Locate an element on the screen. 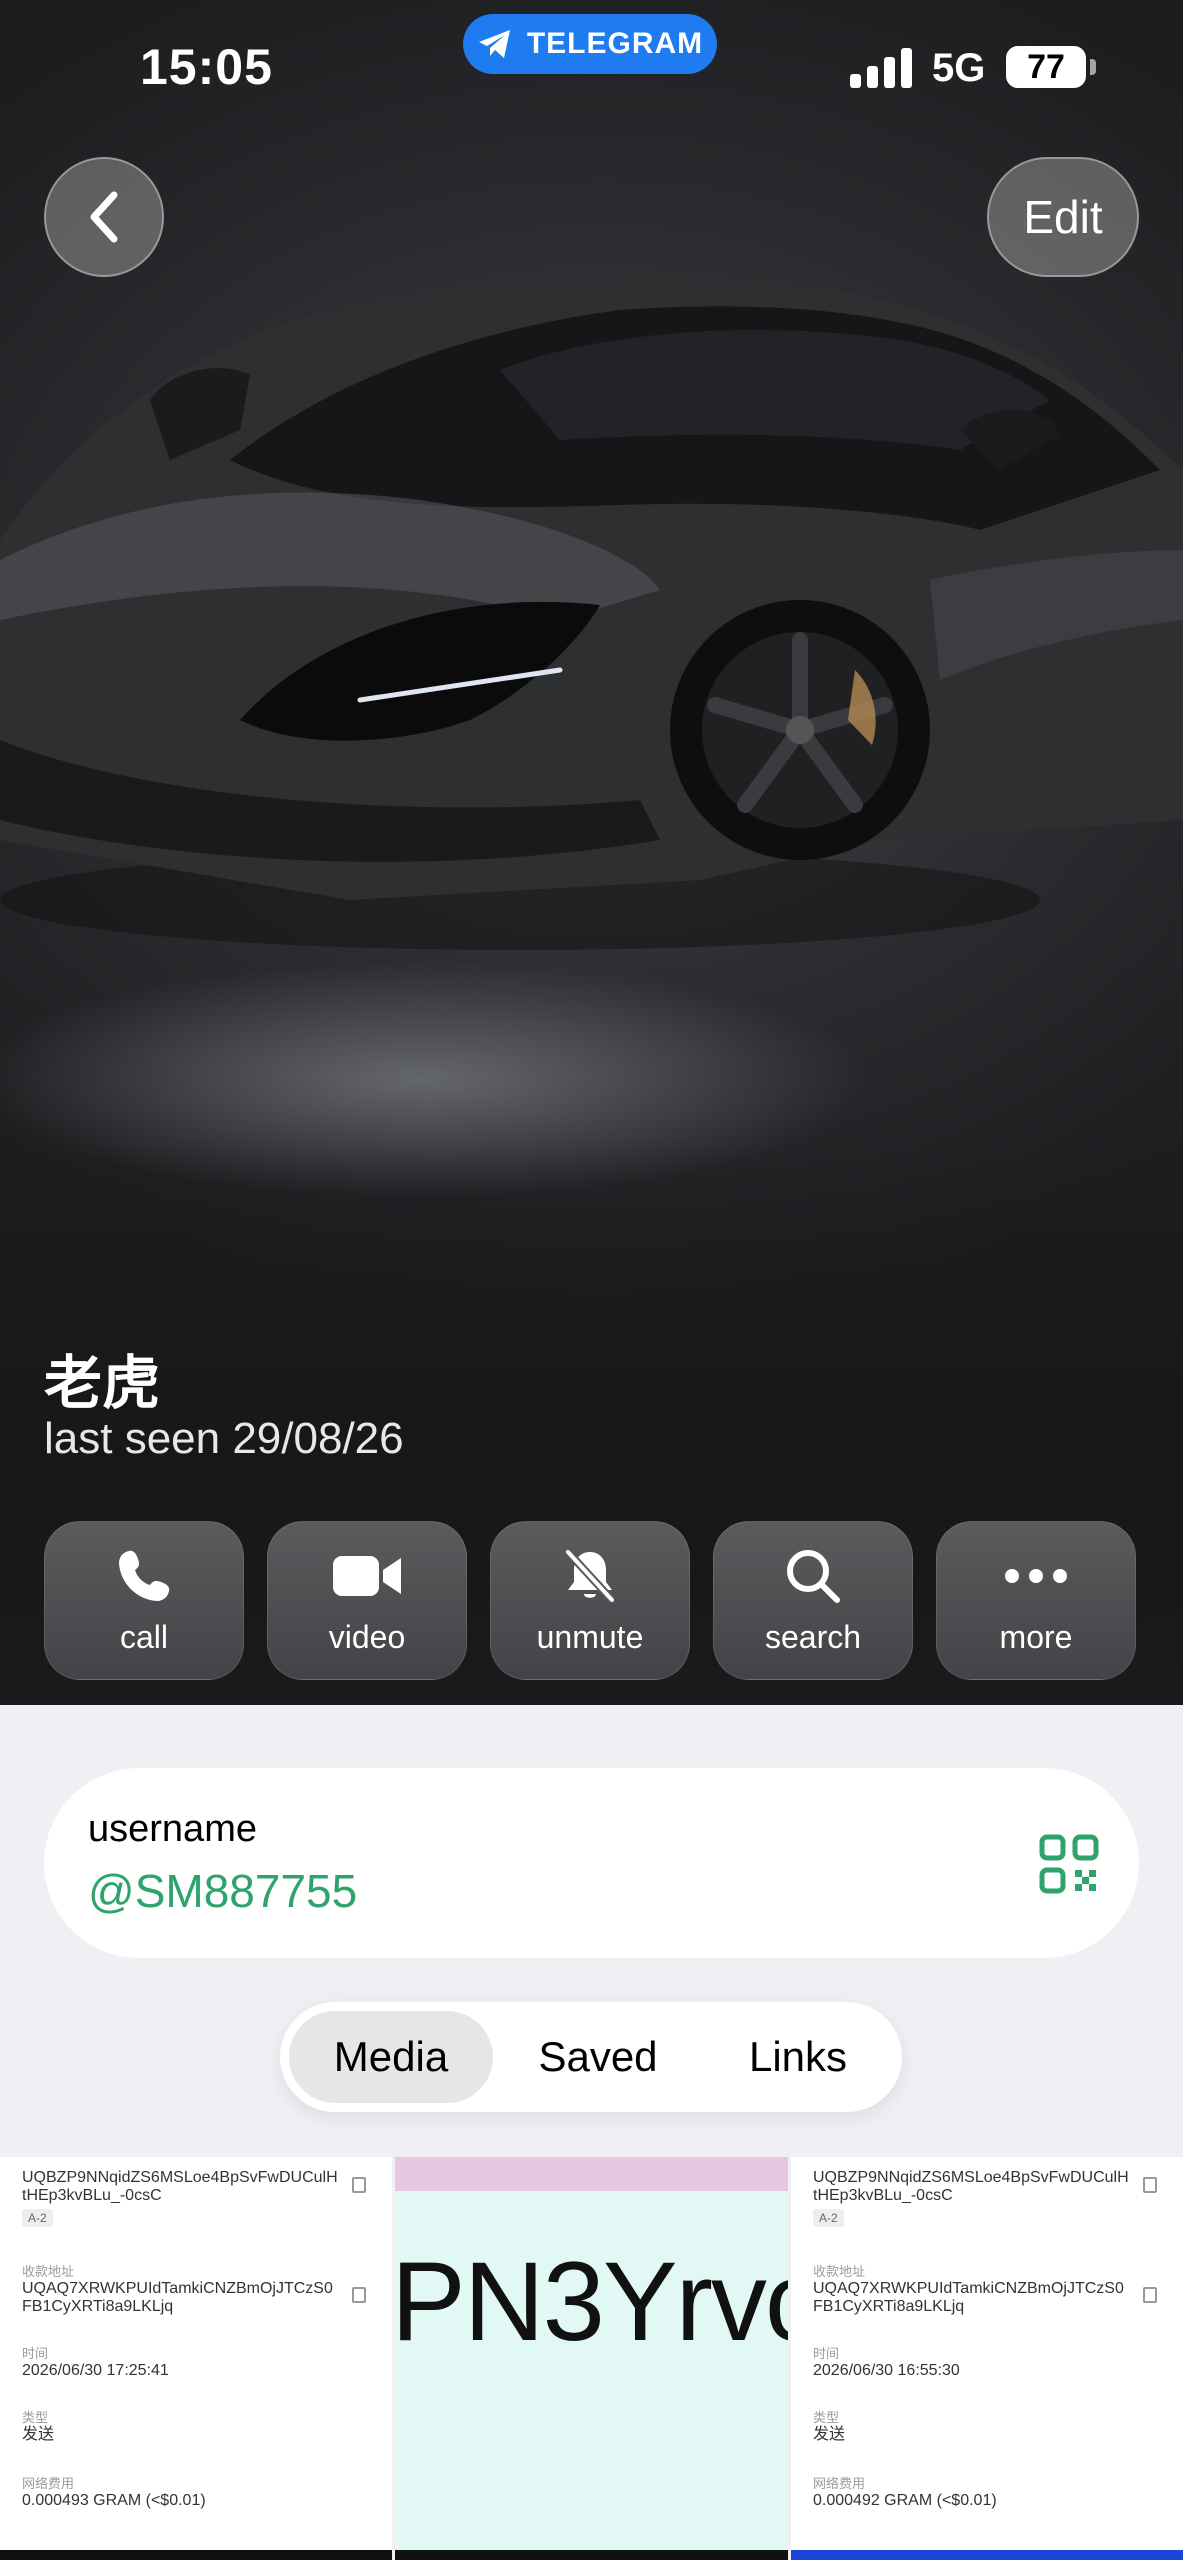 The width and height of the screenshot is (1183, 2560). phone-icon is located at coordinates (144, 1575).